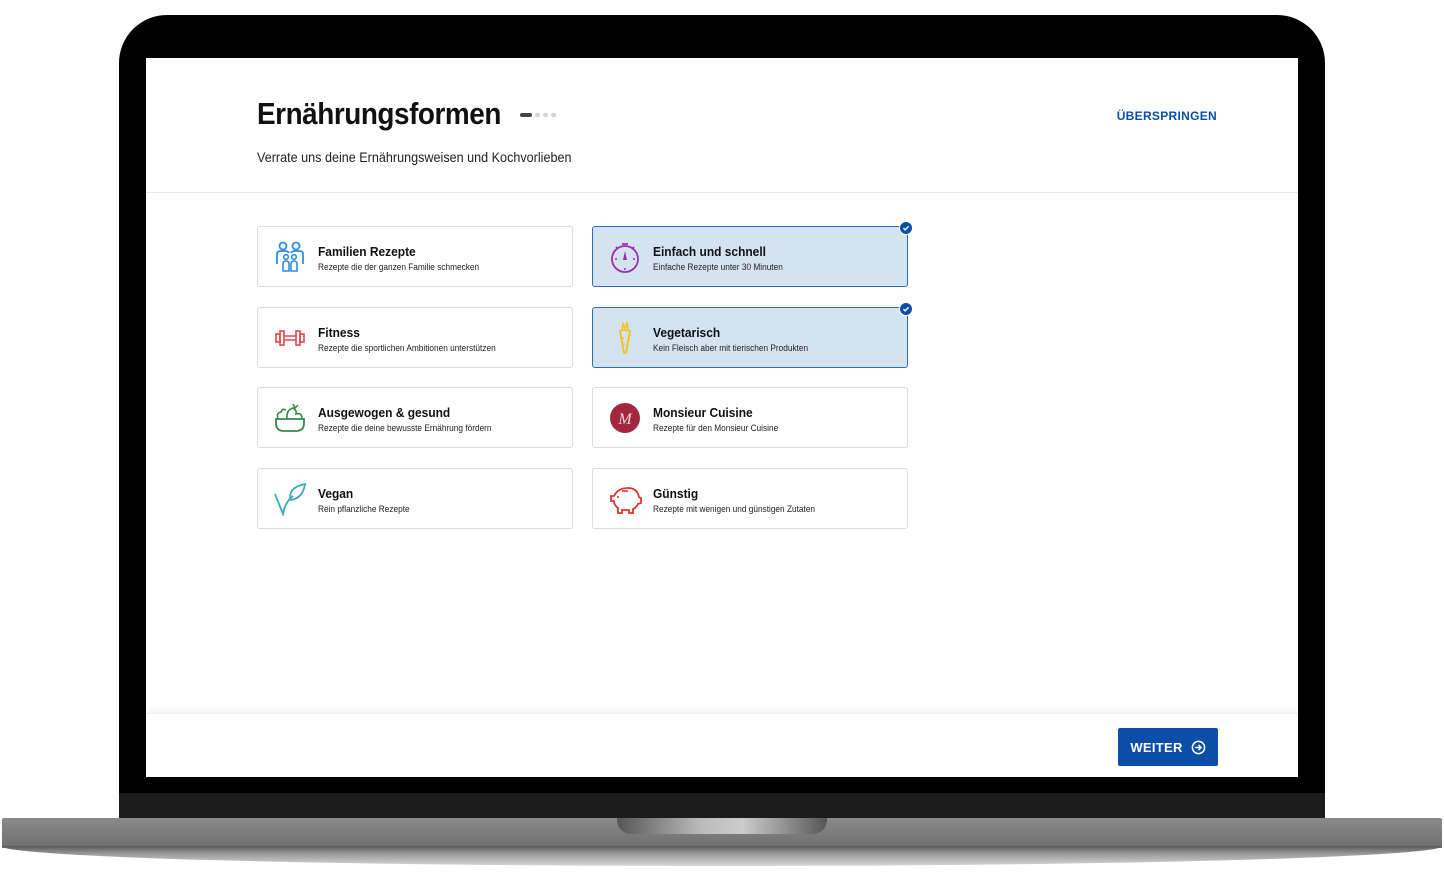 This screenshot has width=1444, height=878. Describe the element at coordinates (625, 258) in the screenshot. I see `stopwatch-icon` at that location.